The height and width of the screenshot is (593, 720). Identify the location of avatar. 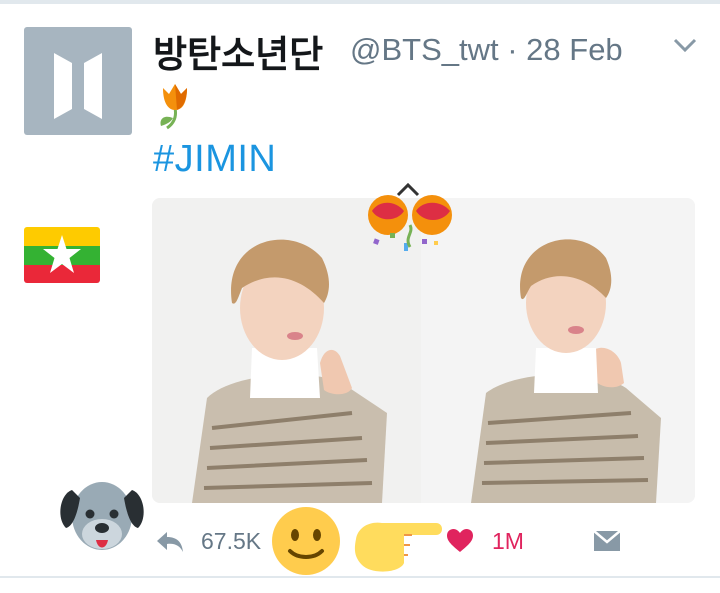
(78, 81).